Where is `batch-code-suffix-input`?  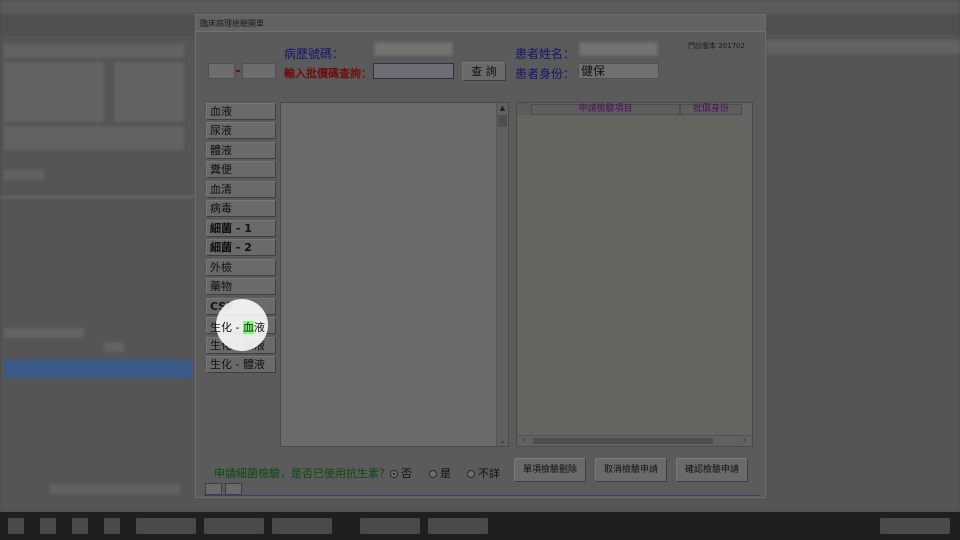 batch-code-suffix-input is located at coordinates (259, 71).